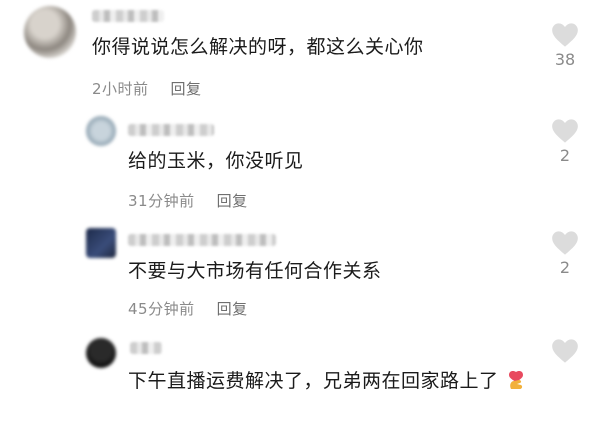 The image size is (600, 425). What do you see at coordinates (216, 161) in the screenshot?
I see `comment-text: 给的玉米，你没听见` at bounding box center [216, 161].